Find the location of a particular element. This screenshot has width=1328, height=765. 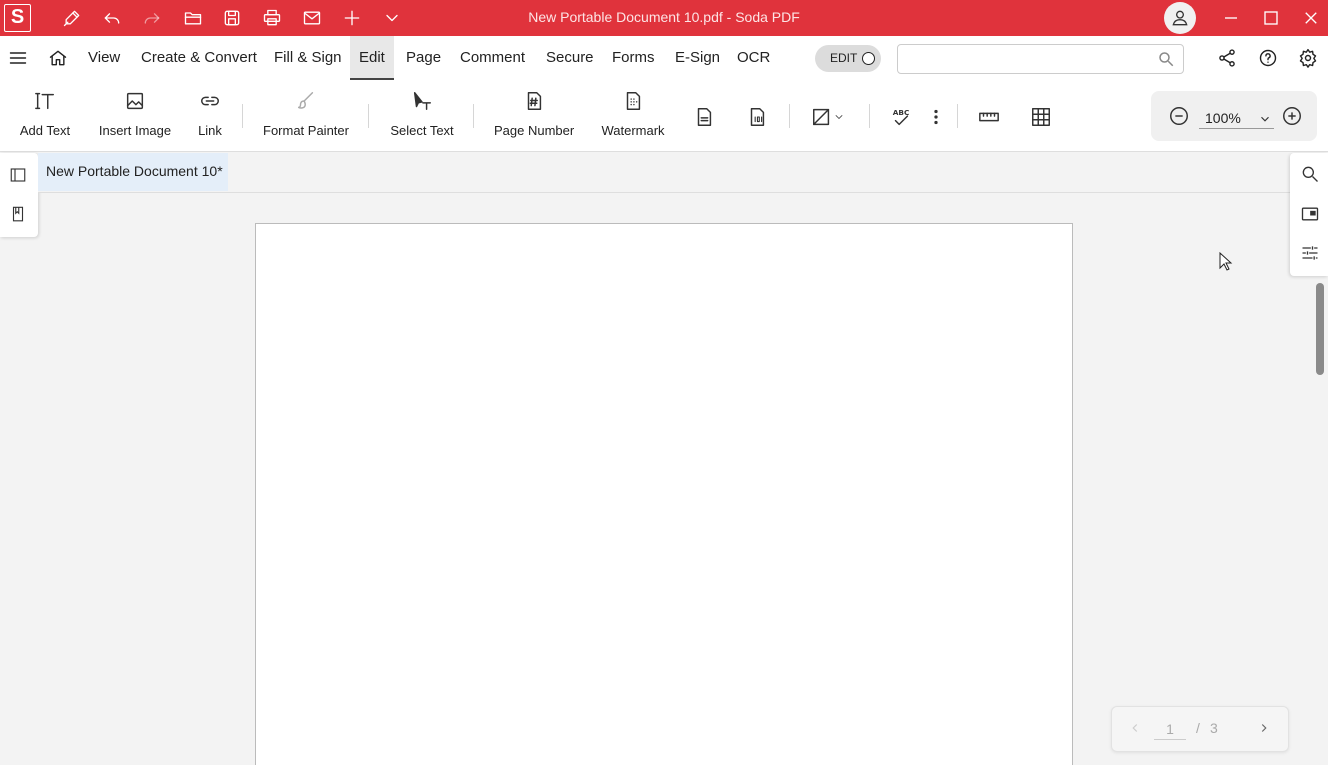

page-navigator: 1 / 3 is located at coordinates (1200, 729).